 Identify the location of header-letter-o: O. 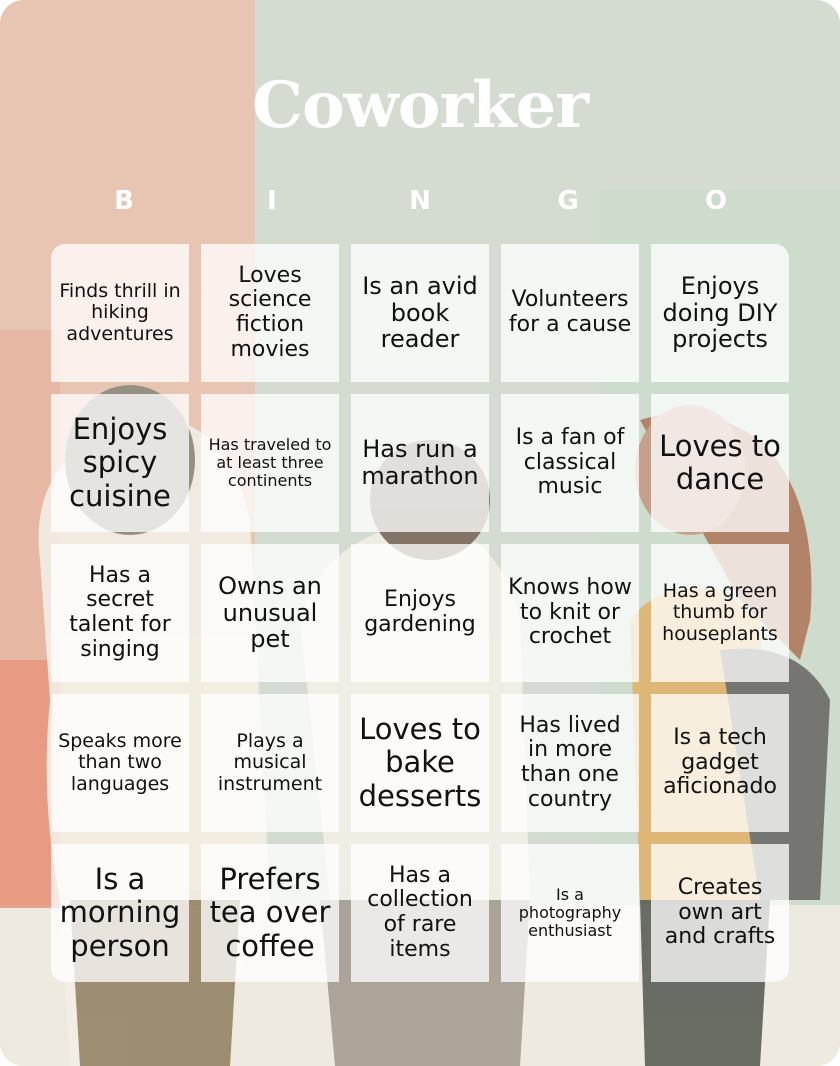
(716, 201).